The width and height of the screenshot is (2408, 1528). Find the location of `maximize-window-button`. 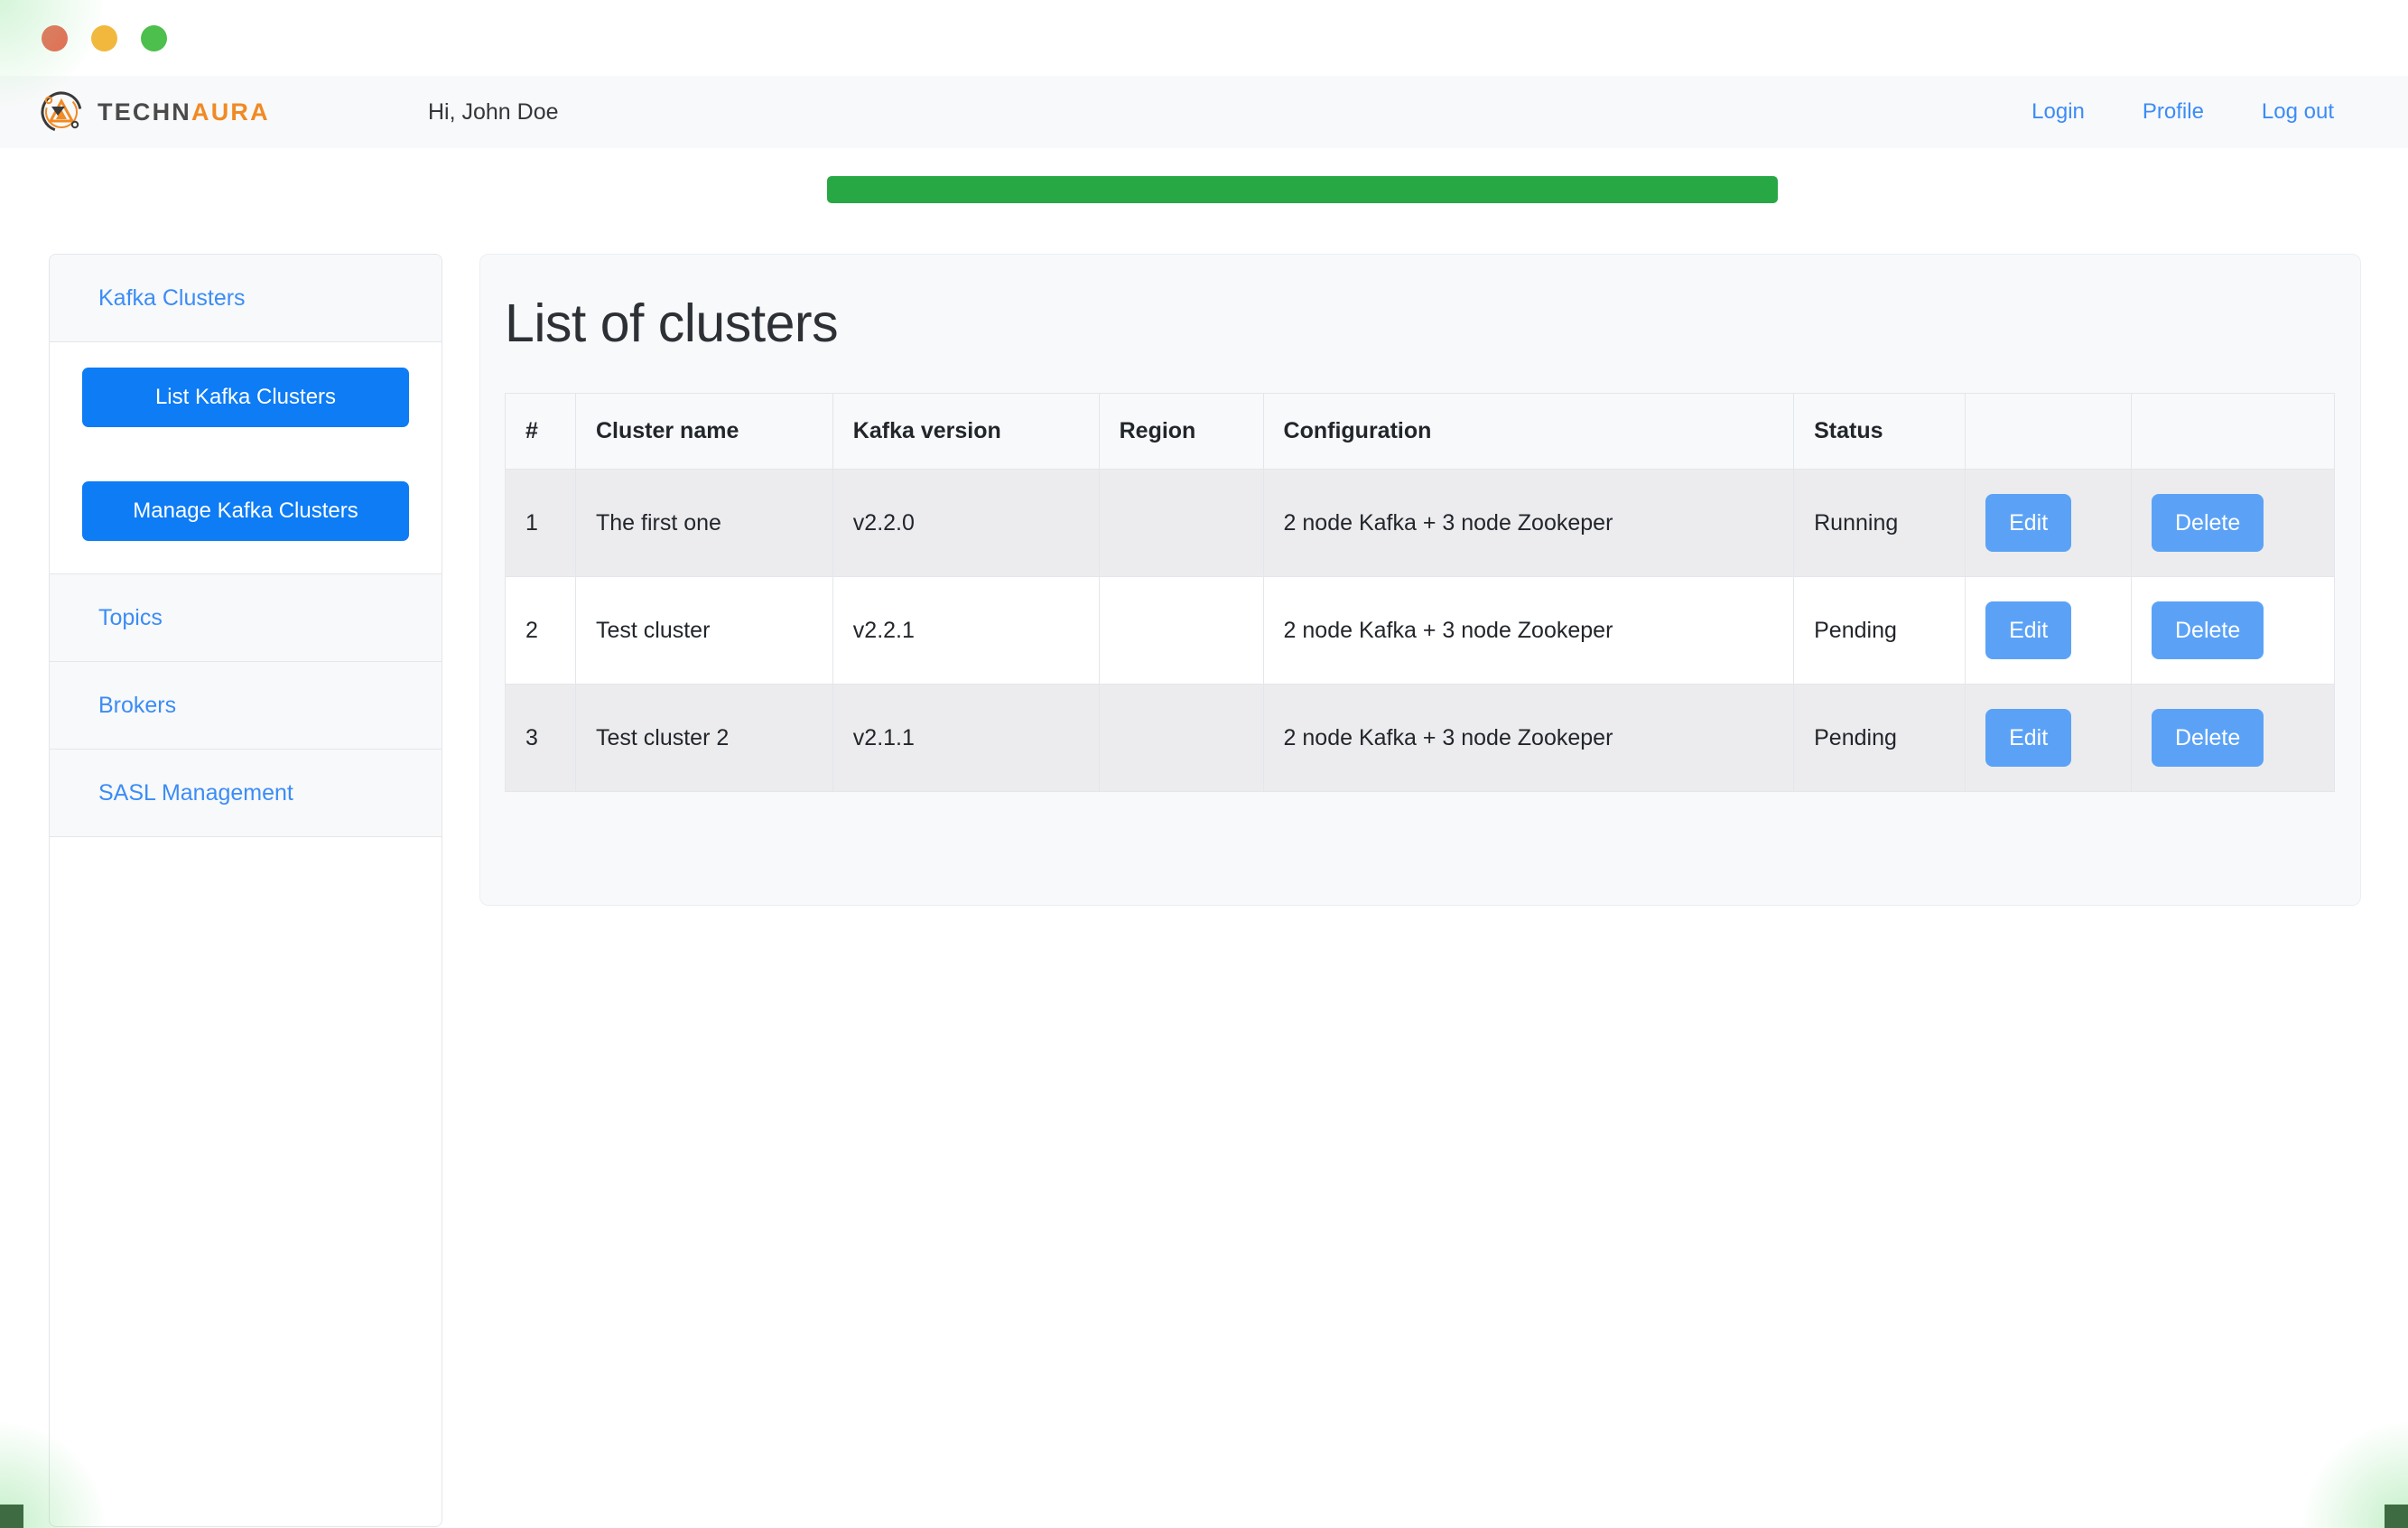

maximize-window-button is located at coordinates (154, 37).